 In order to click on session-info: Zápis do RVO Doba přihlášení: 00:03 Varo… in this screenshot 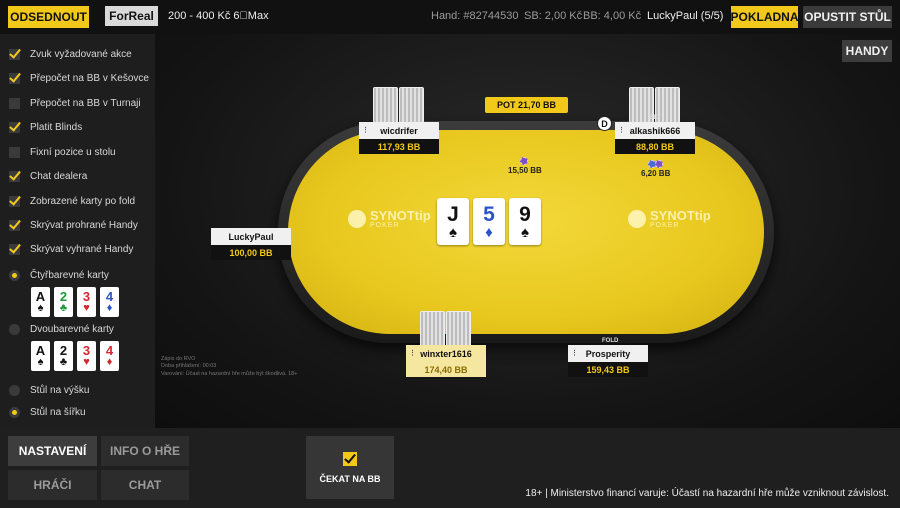, I will do `click(229, 366)`.